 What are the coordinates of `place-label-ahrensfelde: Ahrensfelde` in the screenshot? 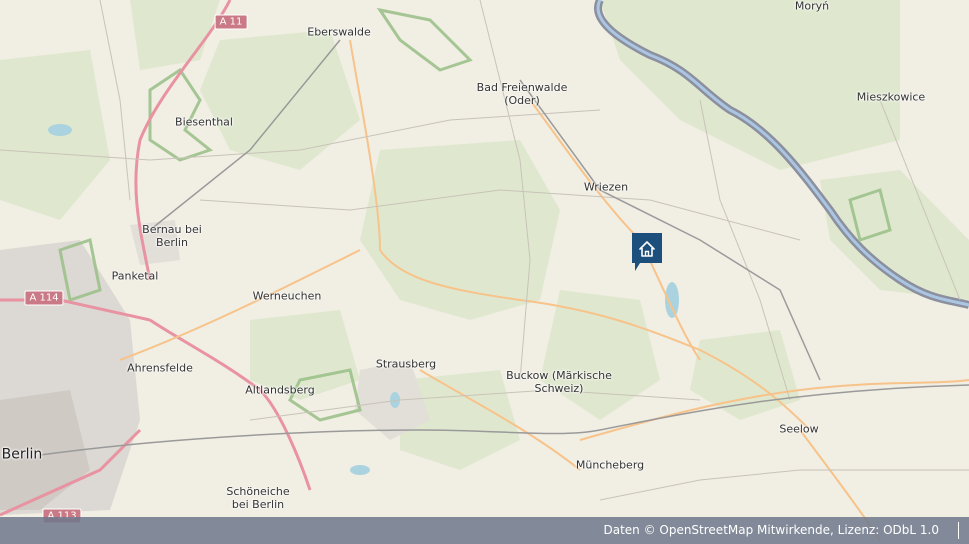 It's located at (160, 368).